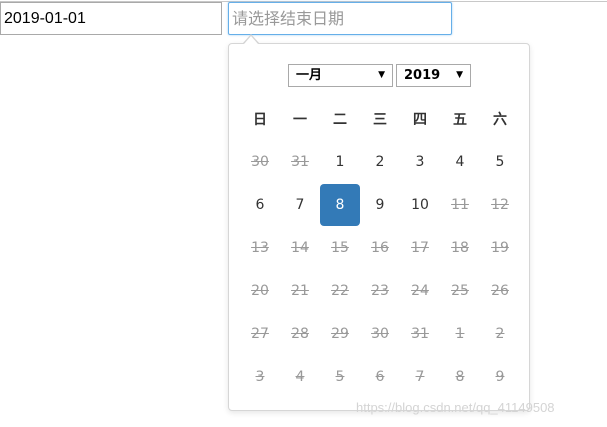 Image resolution: width=607 pixels, height=427 pixels. I want to click on start-date-input: 2019-01-01, so click(111, 18).